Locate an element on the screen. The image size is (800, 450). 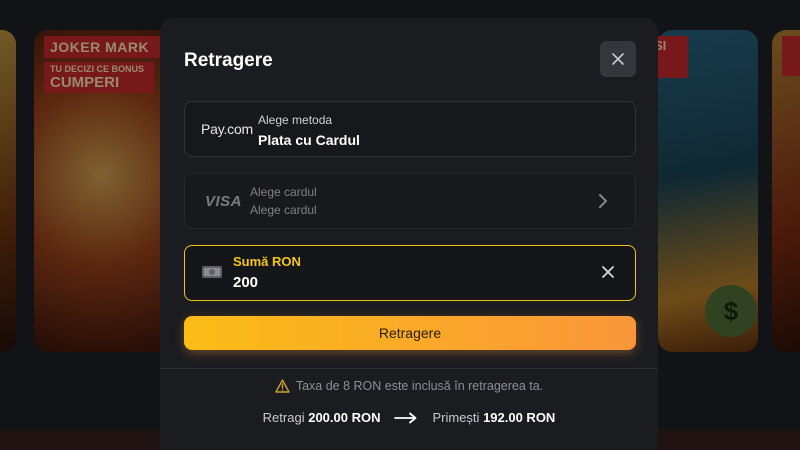
close-icon is located at coordinates (618, 59).